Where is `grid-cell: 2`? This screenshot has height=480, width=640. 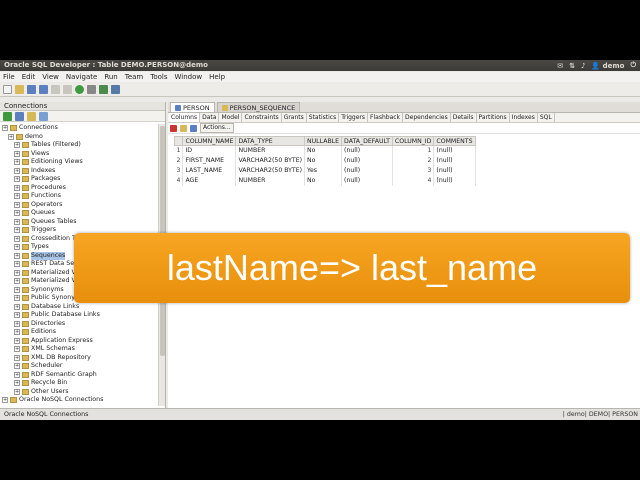
grid-cell: 2 is located at coordinates (179, 160).